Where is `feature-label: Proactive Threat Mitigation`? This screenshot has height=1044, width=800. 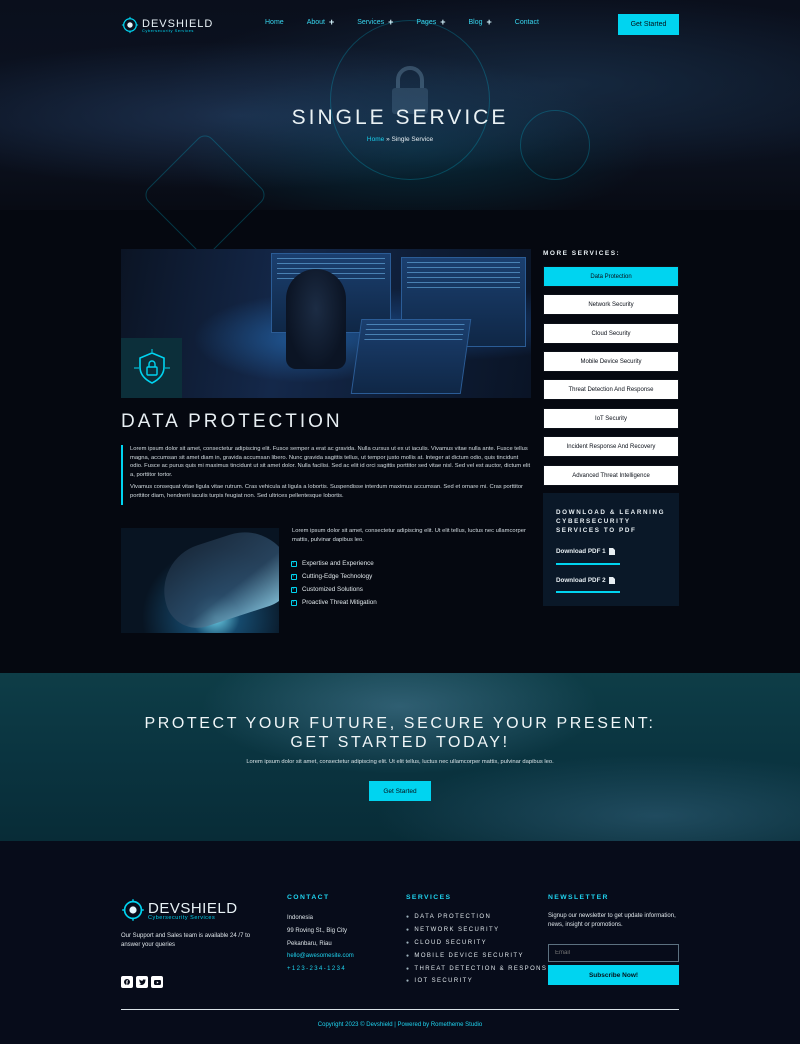
feature-label: Proactive Threat Mitigation is located at coordinates (339, 602).